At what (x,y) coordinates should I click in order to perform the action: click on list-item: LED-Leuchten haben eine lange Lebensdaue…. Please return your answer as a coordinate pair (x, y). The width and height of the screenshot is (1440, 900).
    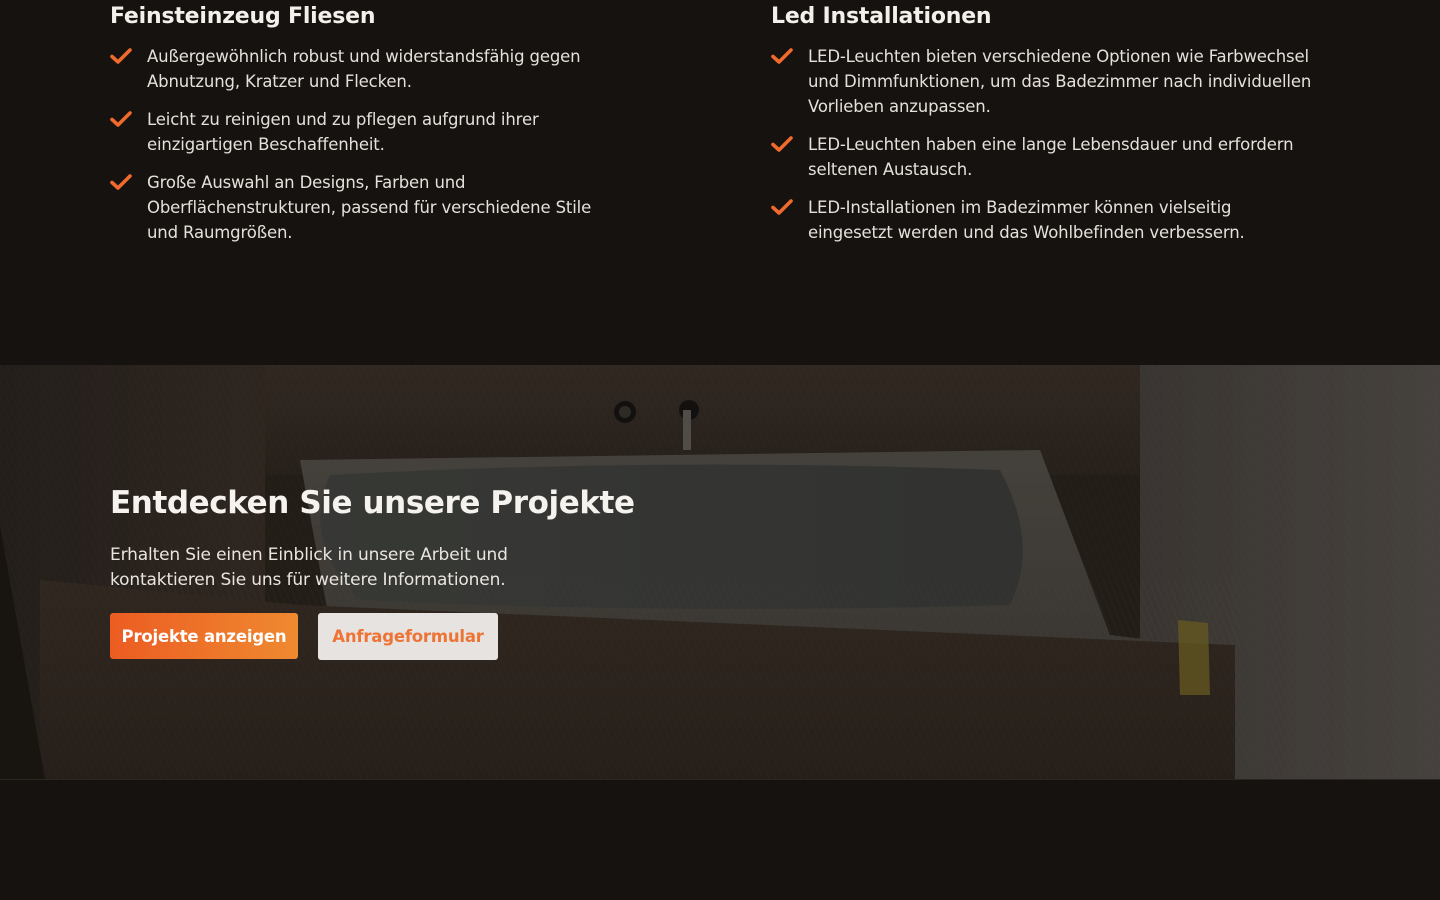
    Looking at the image, I should click on (1061, 157).